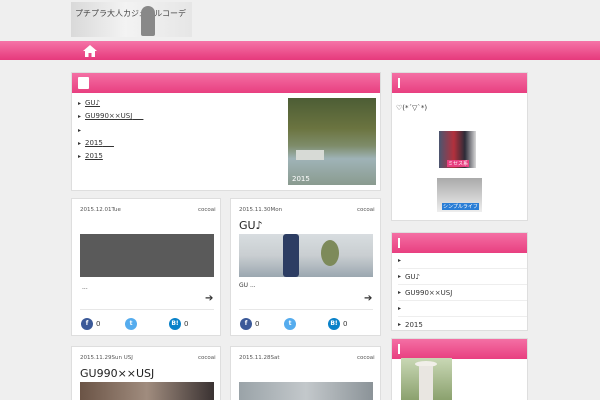 The height and width of the screenshot is (400, 600). I want to click on featured-image-caption: 2015, so click(301, 179).